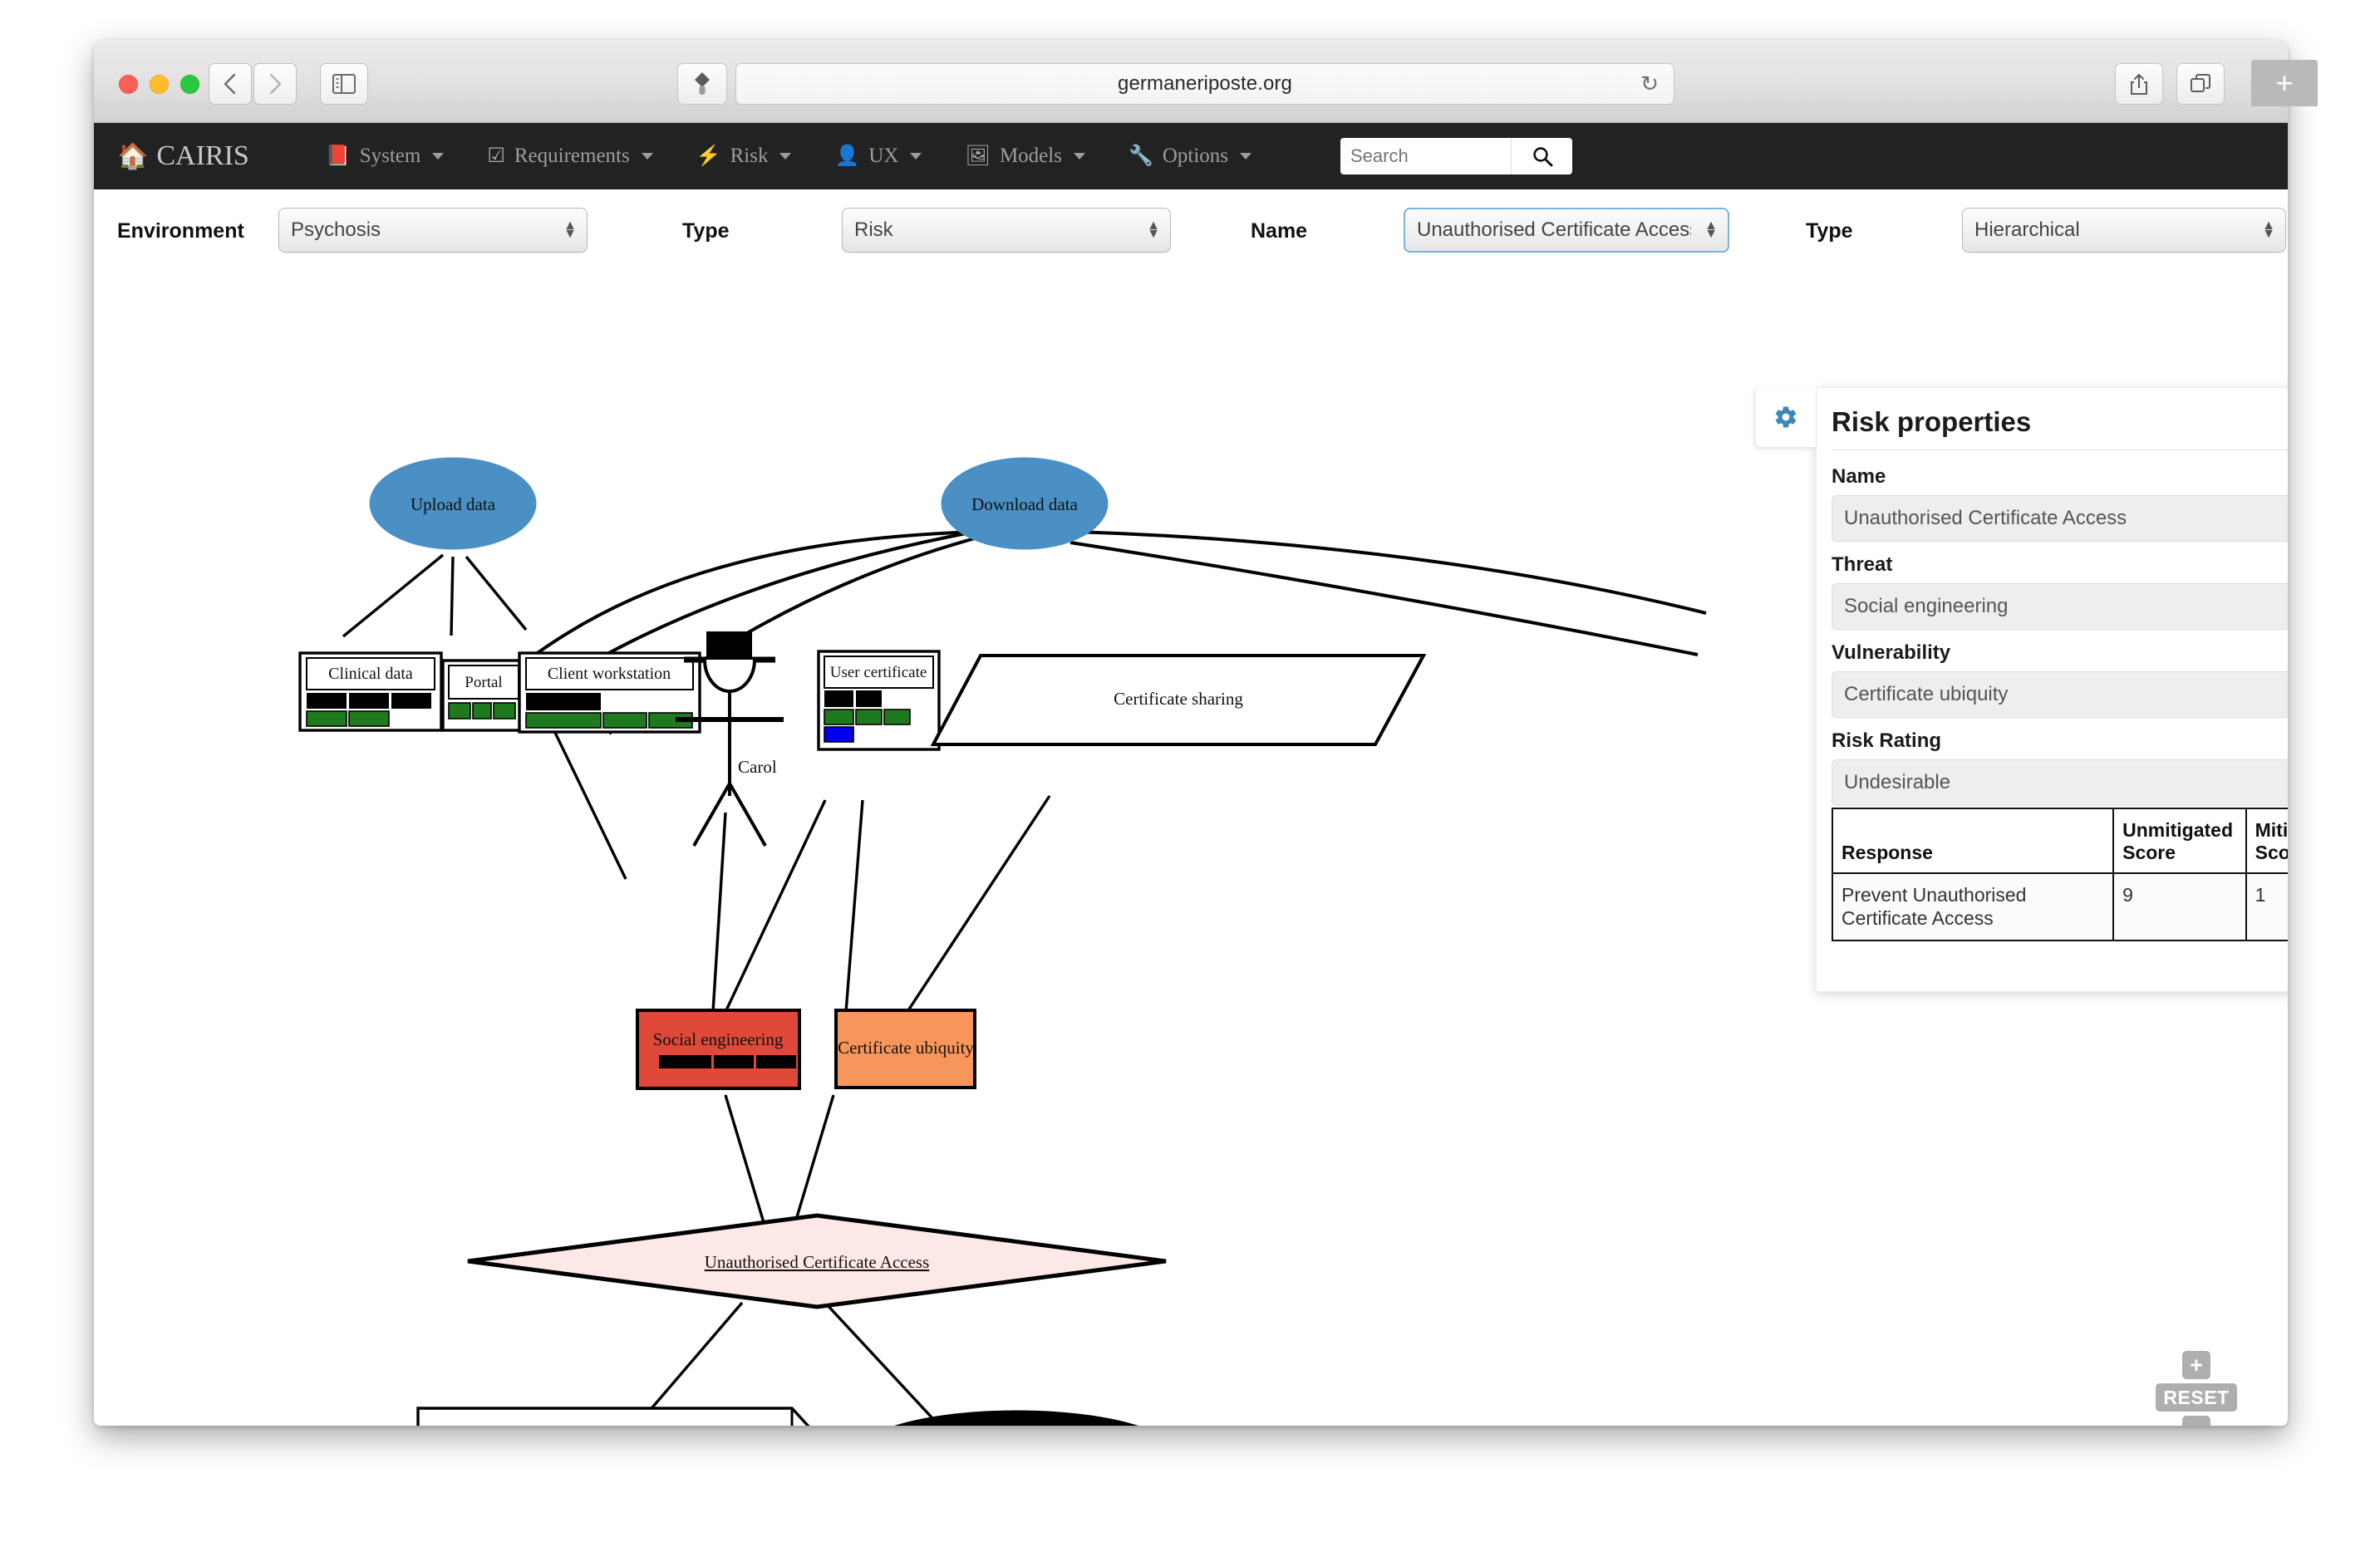 The width and height of the screenshot is (2380, 1547). I want to click on search-button, so click(1541, 156).